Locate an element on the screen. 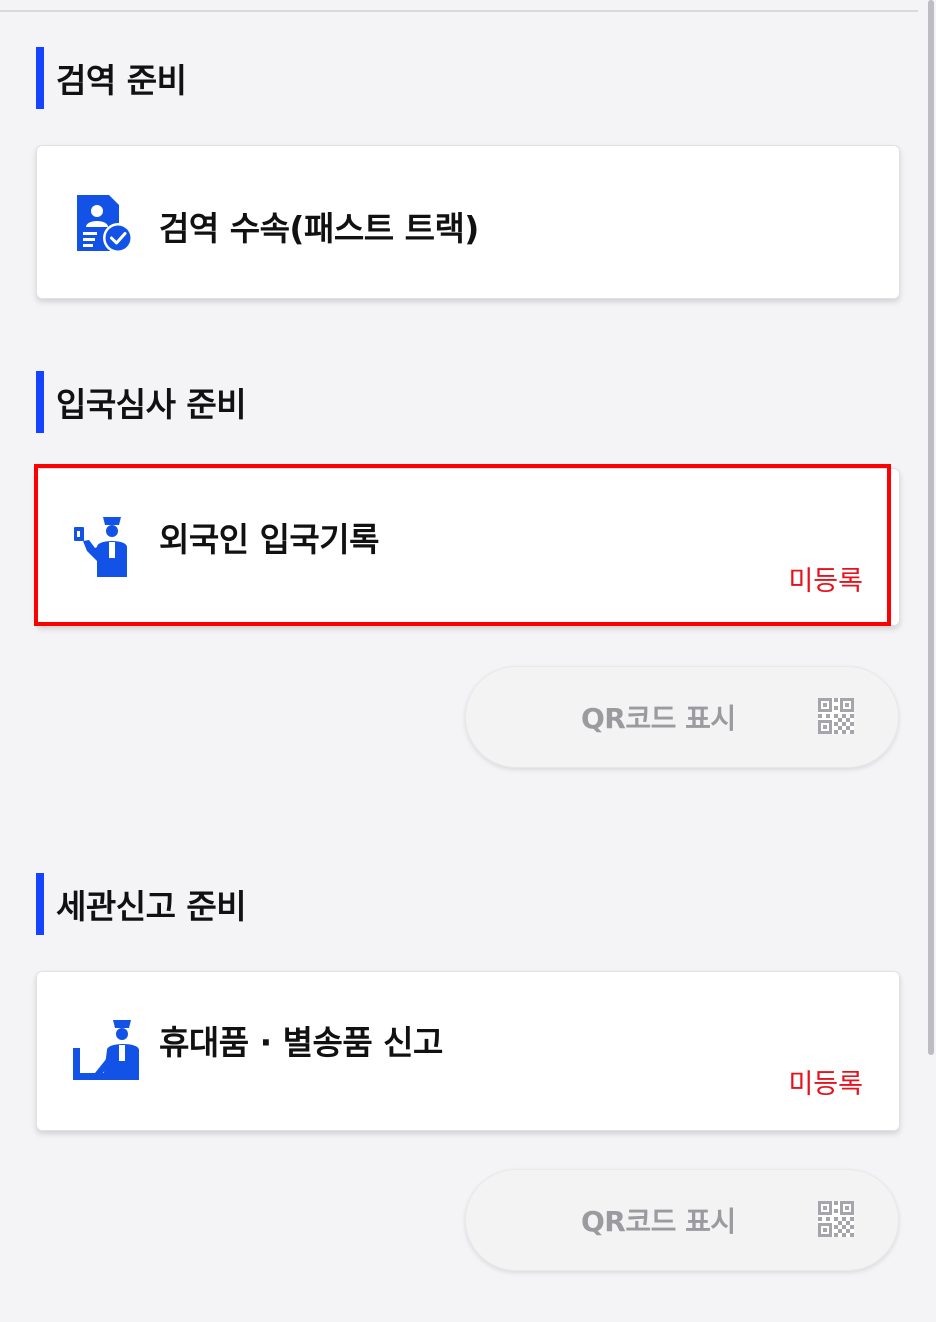  section-title-quarantine: 검역 준비 is located at coordinates (111, 78).